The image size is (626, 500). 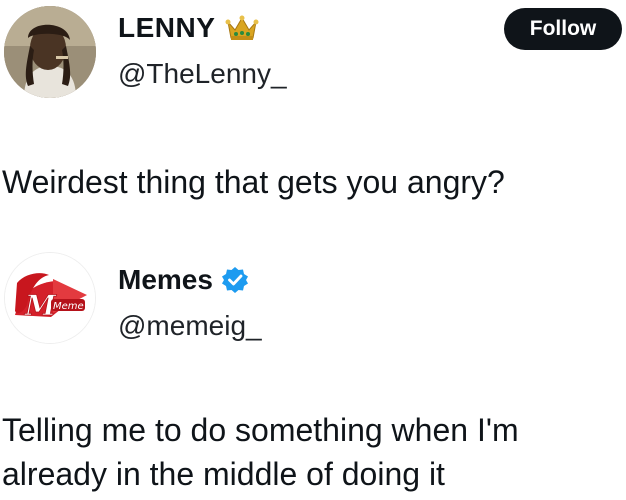 I want to click on author-display-name: Memes, so click(x=165, y=280).